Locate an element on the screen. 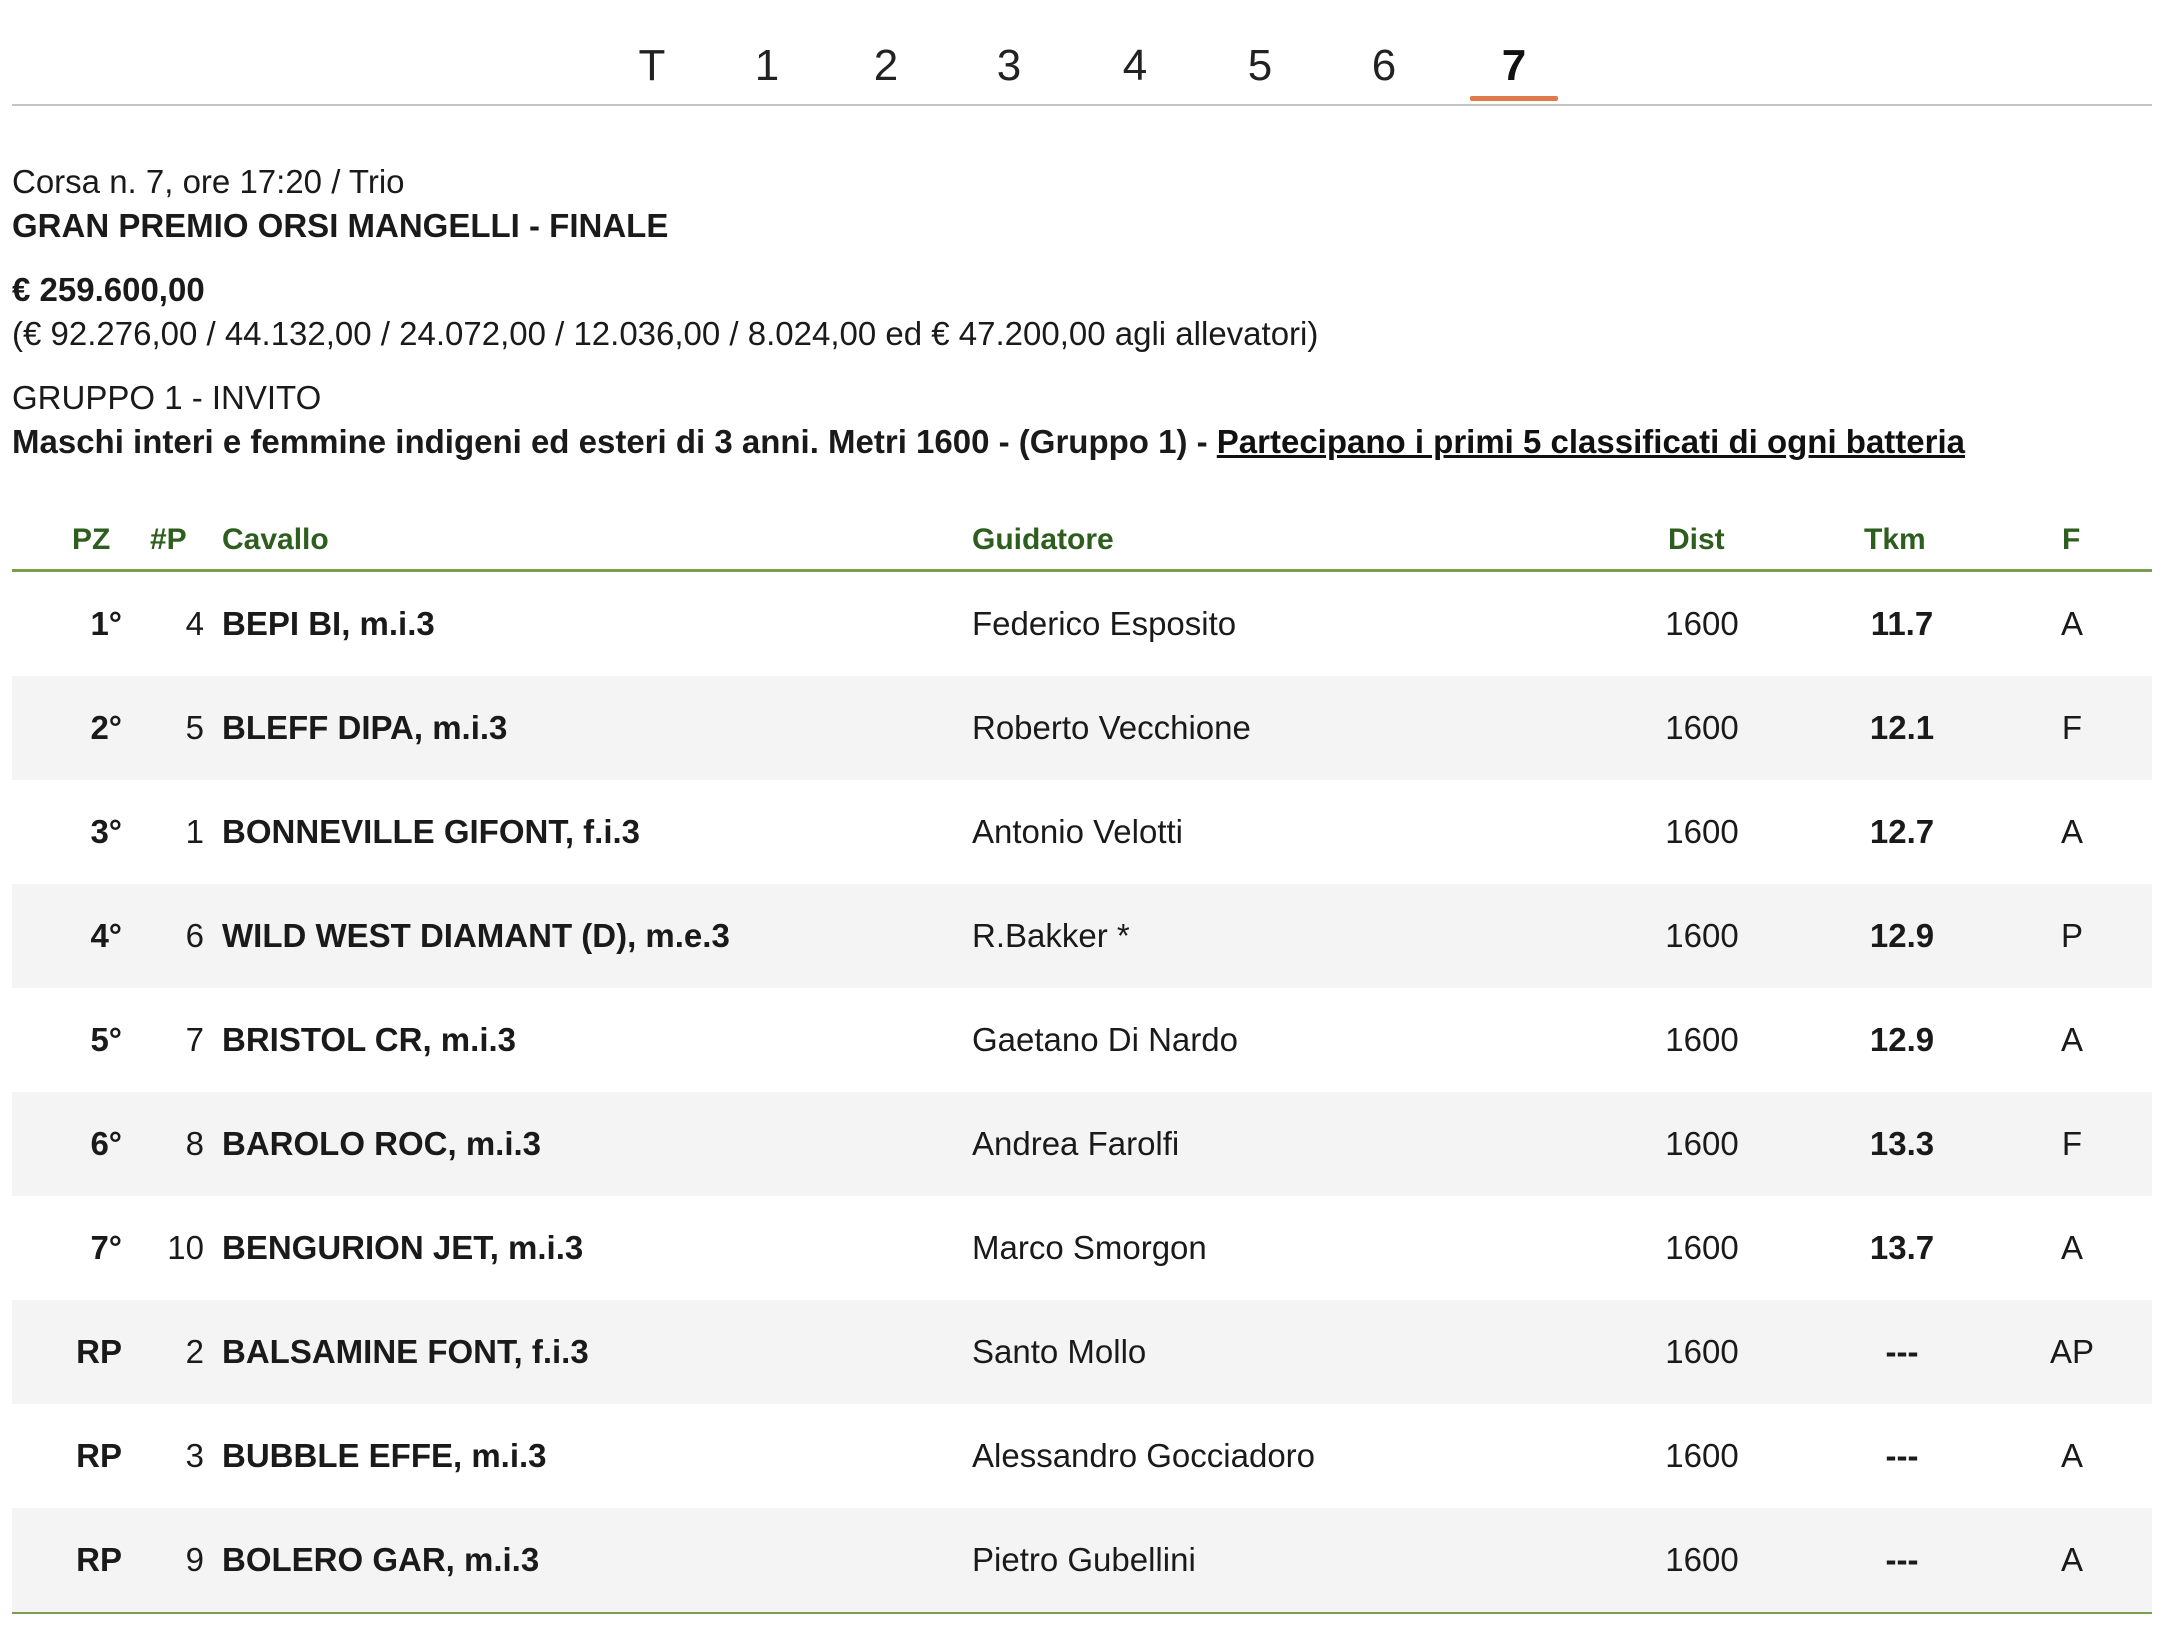  tab-1: 1 is located at coordinates (767, 66).